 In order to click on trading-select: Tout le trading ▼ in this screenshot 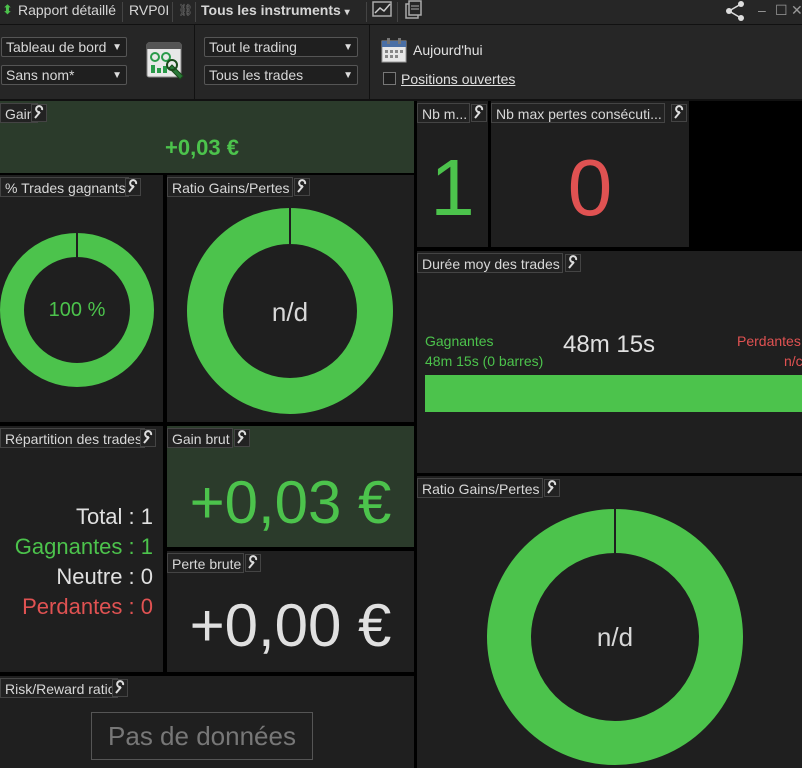, I will do `click(281, 47)`.